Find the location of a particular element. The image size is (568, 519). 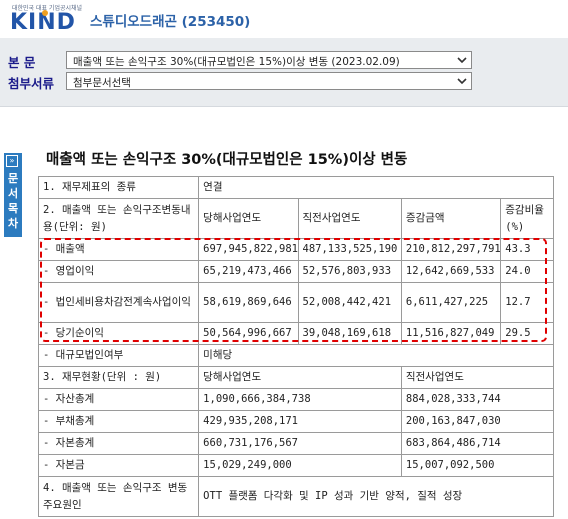

table-cell: 487,133,525,190 is located at coordinates (349, 249).